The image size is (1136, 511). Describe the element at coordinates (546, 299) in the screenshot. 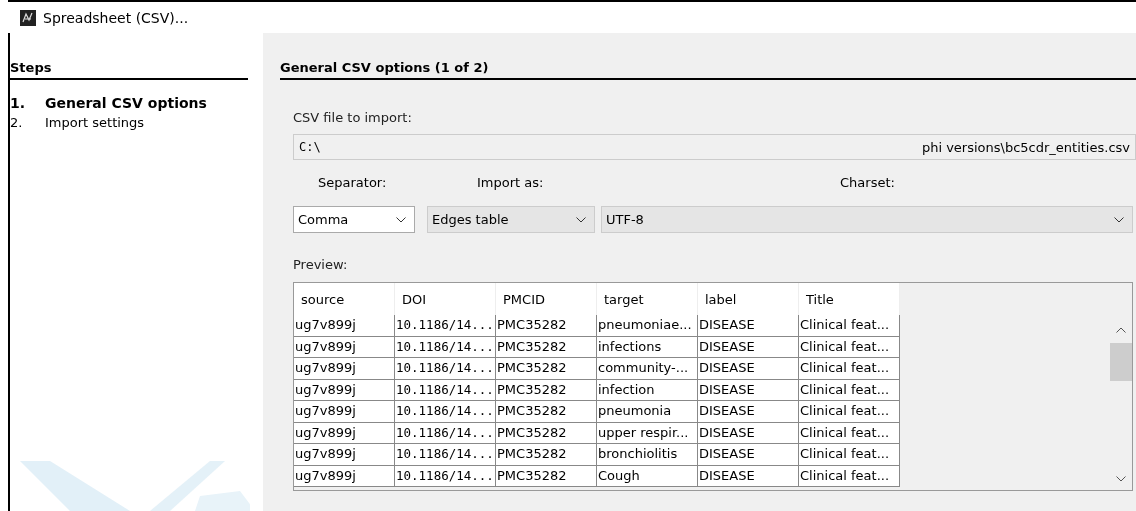

I see `column-header: PMCID` at that location.